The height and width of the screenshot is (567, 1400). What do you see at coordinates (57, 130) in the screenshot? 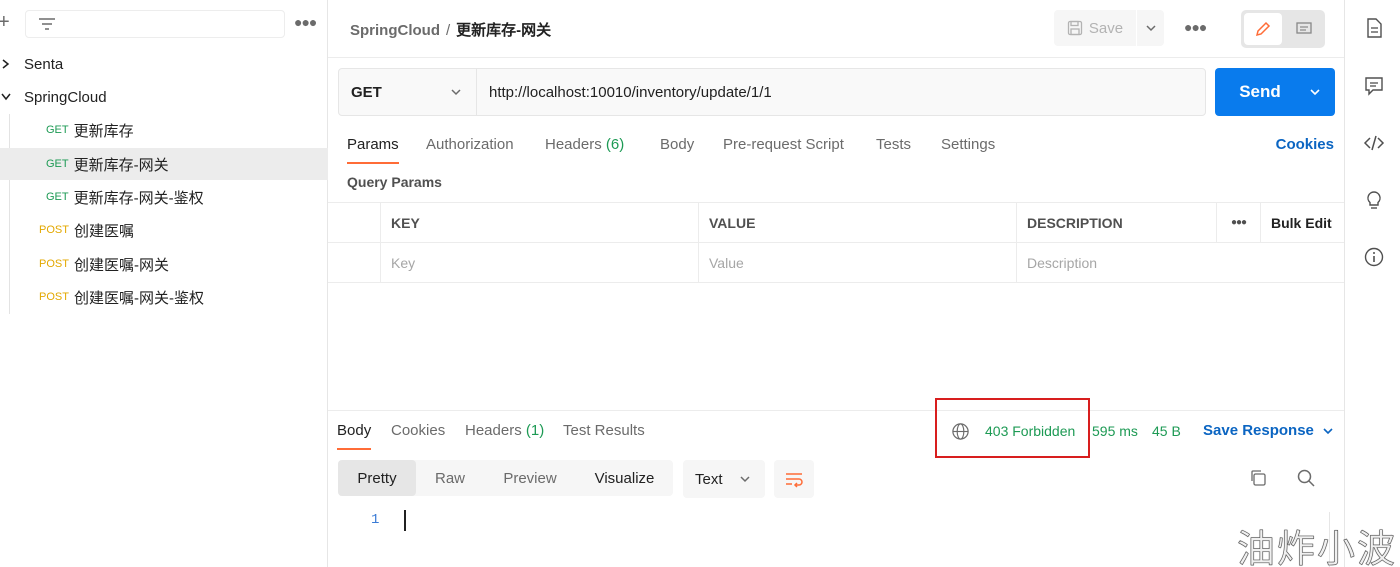
I see `method-badge: GET` at bounding box center [57, 130].